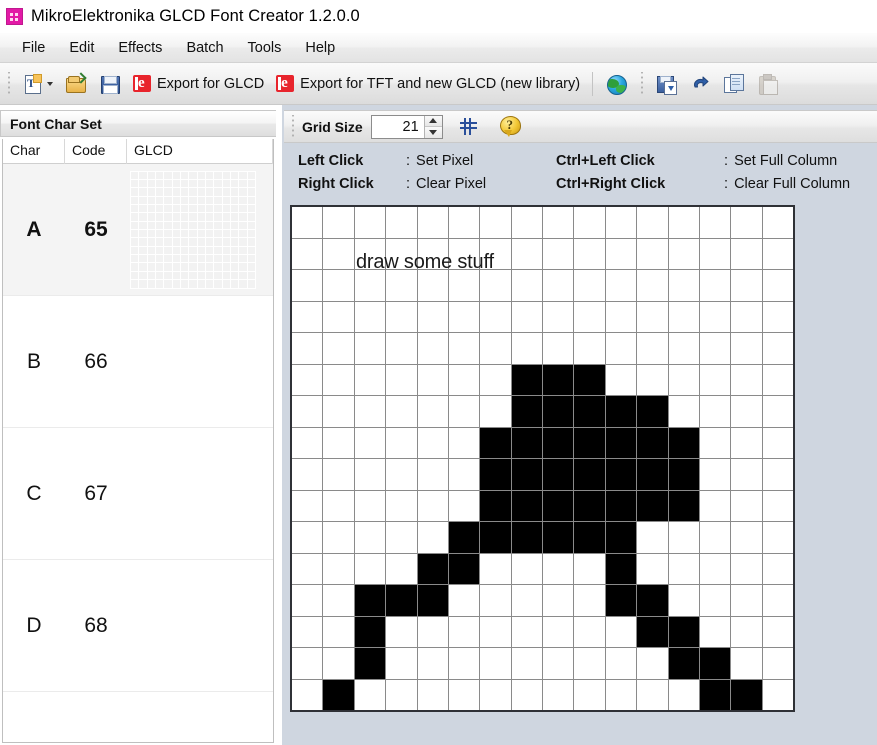  Describe the element at coordinates (398, 127) in the screenshot. I see `grid-size-value: 21` at that location.